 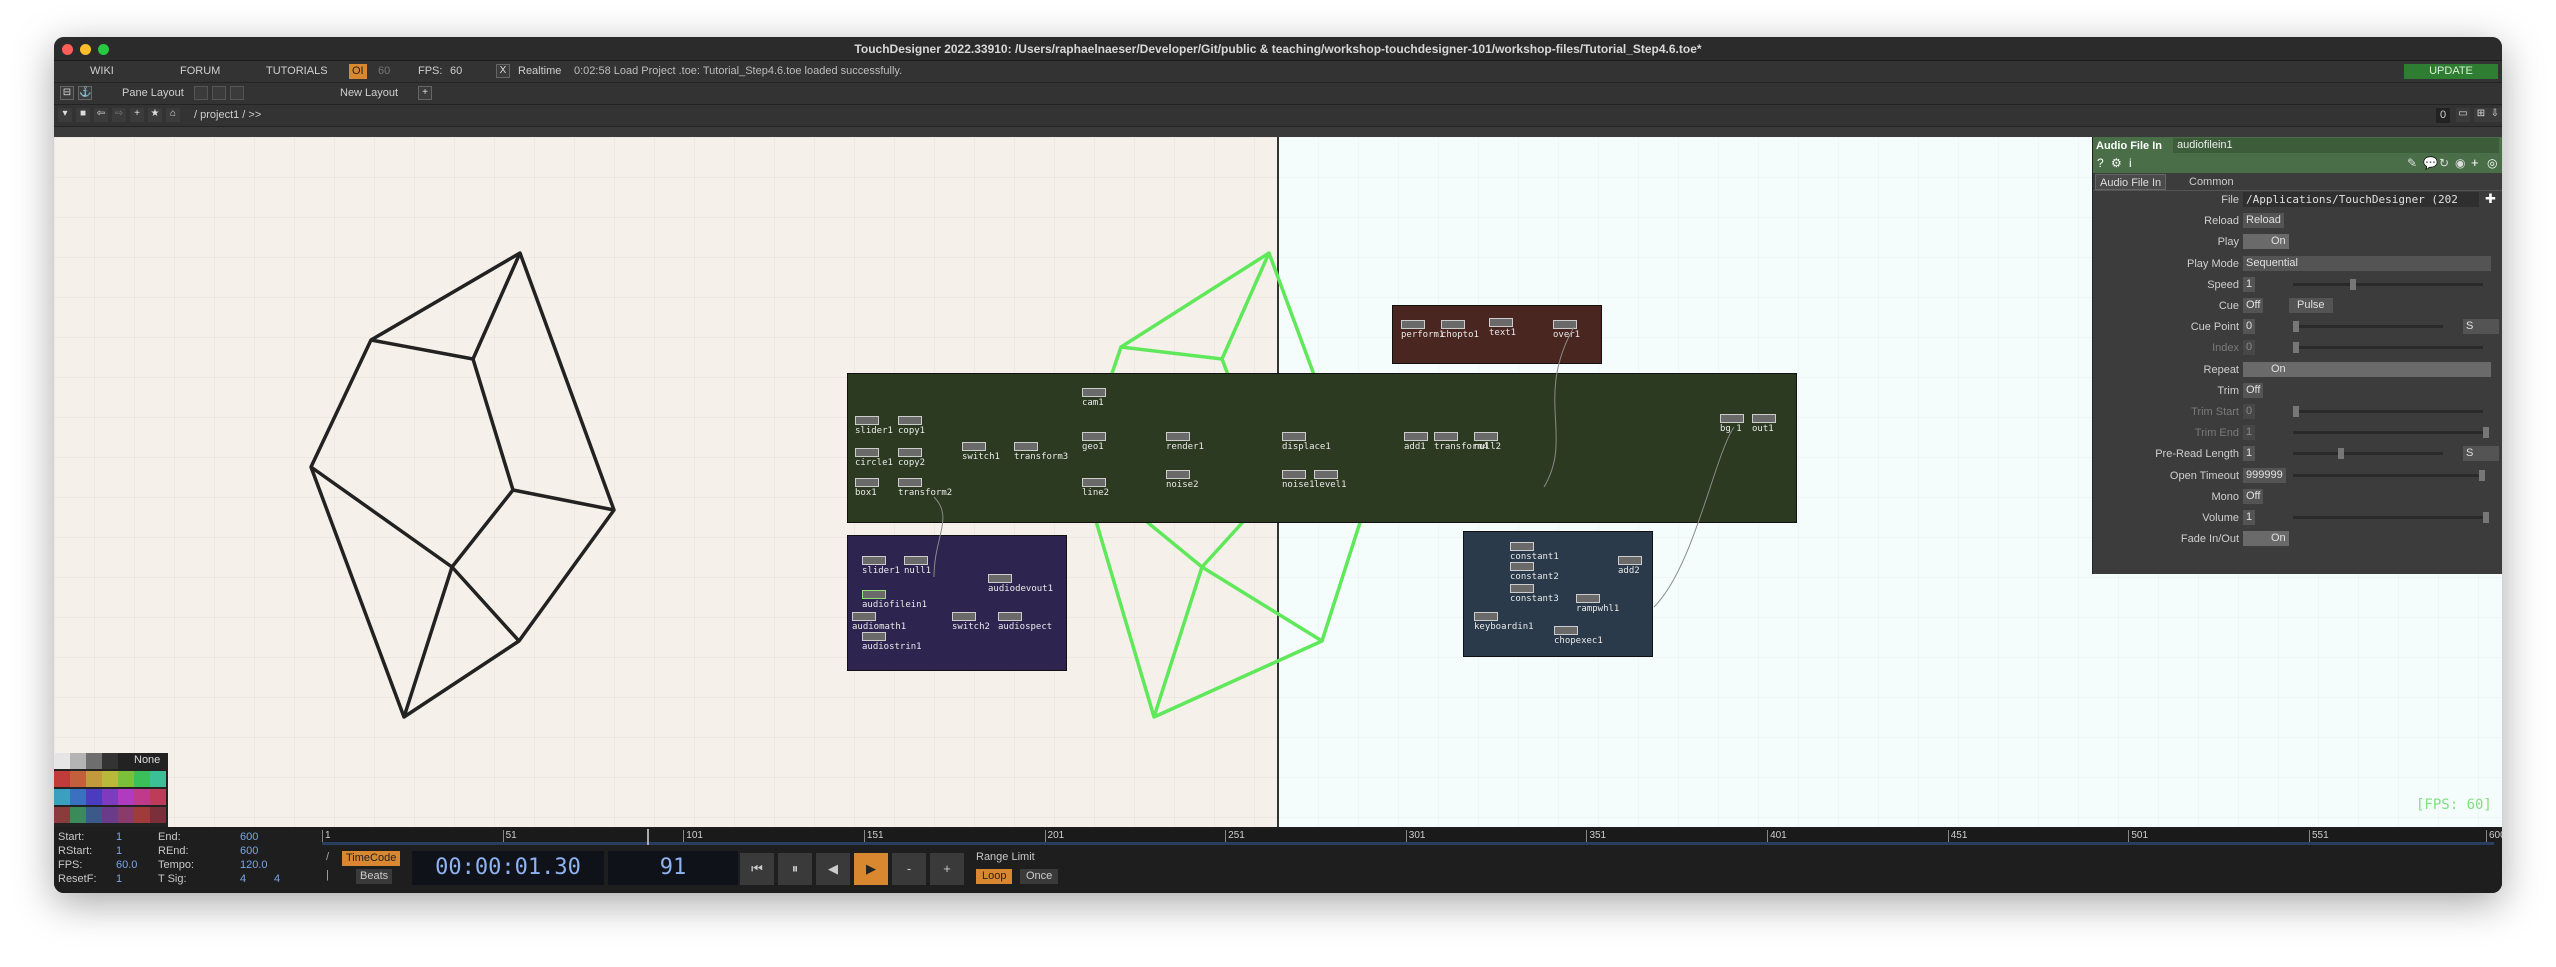 What do you see at coordinates (2492, 163) in the screenshot?
I see `gear-icon: ◎` at bounding box center [2492, 163].